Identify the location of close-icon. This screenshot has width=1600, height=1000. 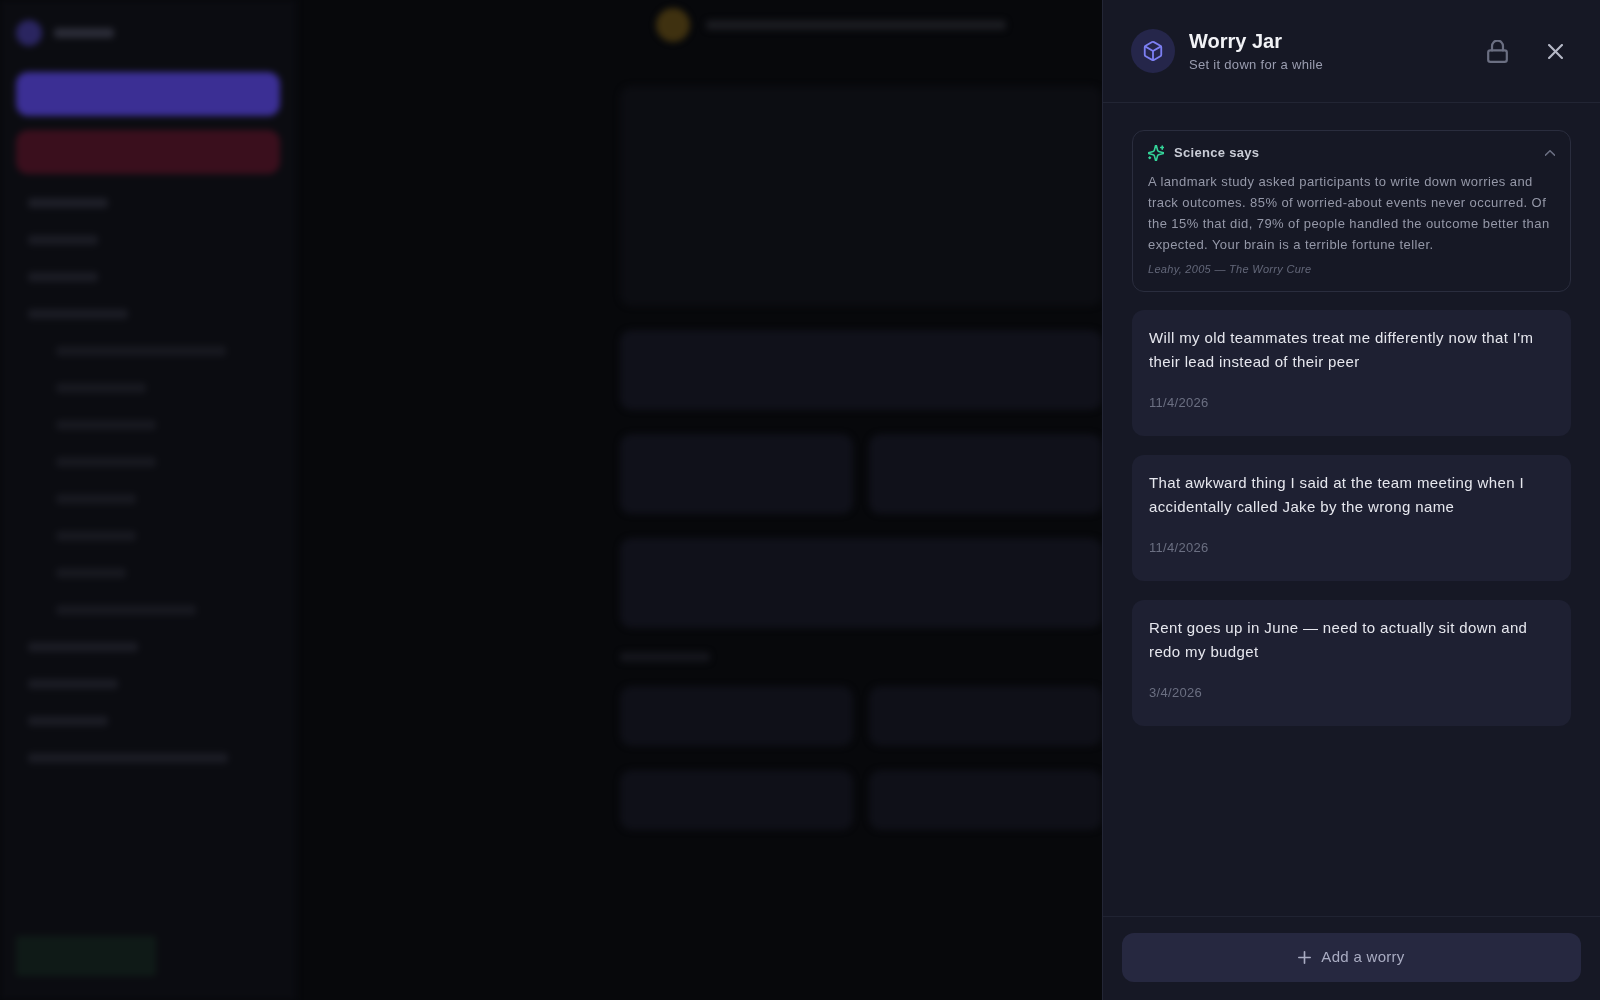
(1555, 51).